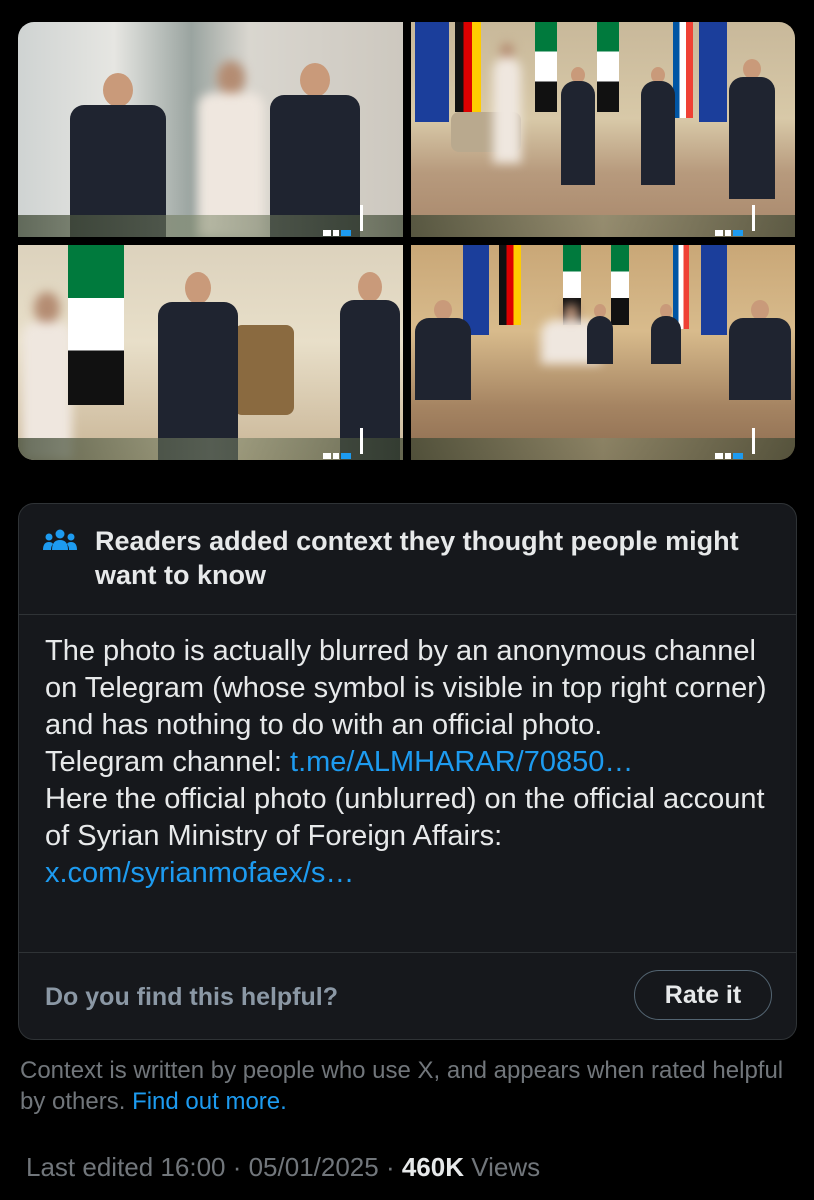  Describe the element at coordinates (703, 995) in the screenshot. I see `rate-it-button: Rate it` at that location.